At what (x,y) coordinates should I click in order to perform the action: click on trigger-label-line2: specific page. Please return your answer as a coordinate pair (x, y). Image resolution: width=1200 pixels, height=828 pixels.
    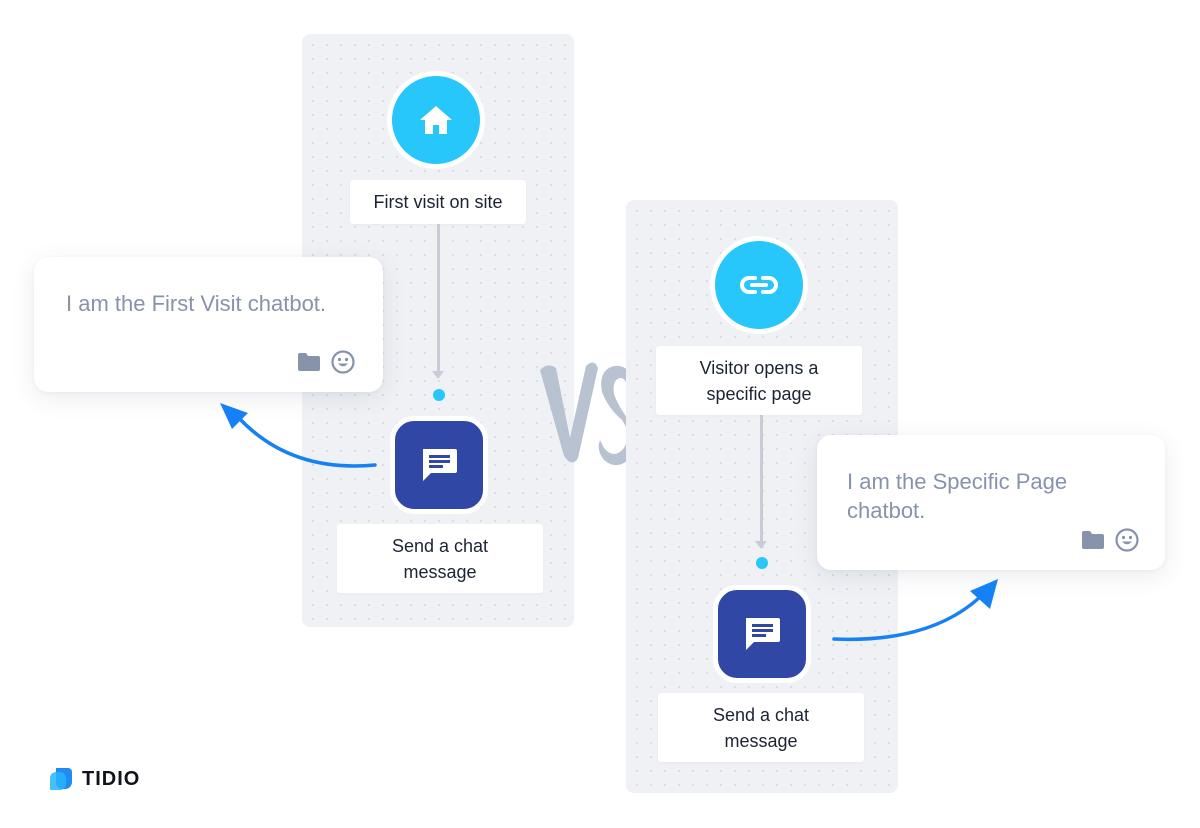
    Looking at the image, I should click on (759, 393).